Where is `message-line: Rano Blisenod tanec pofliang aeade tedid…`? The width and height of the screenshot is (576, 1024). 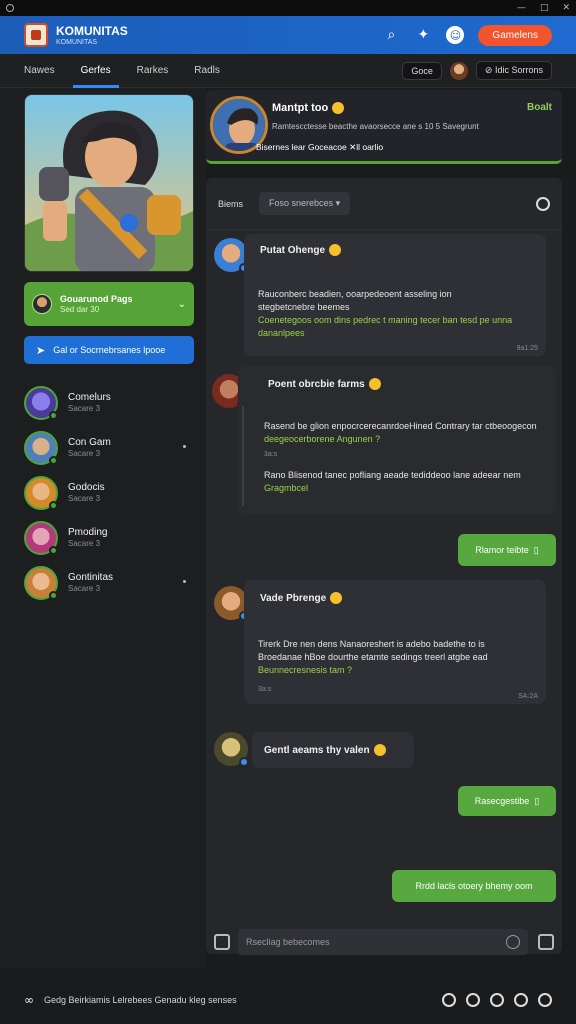
message-line: Rano Blisenod tanec pofliang aeade tedid… is located at coordinates (392, 475).